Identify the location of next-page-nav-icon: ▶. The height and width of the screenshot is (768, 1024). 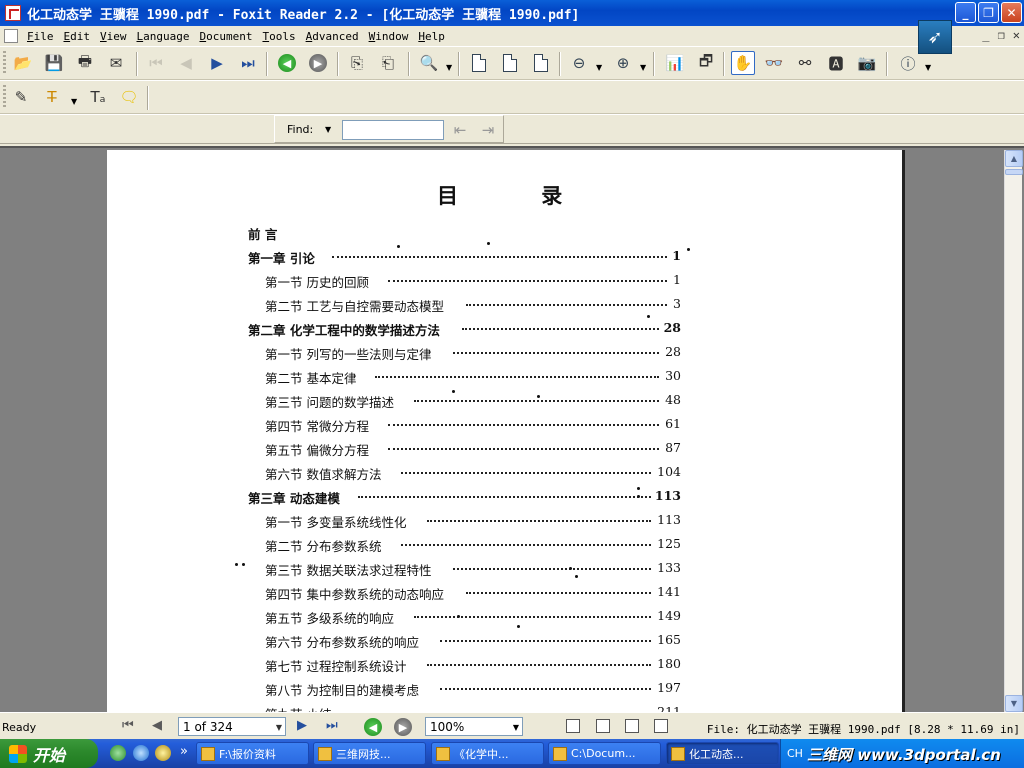
(302, 725).